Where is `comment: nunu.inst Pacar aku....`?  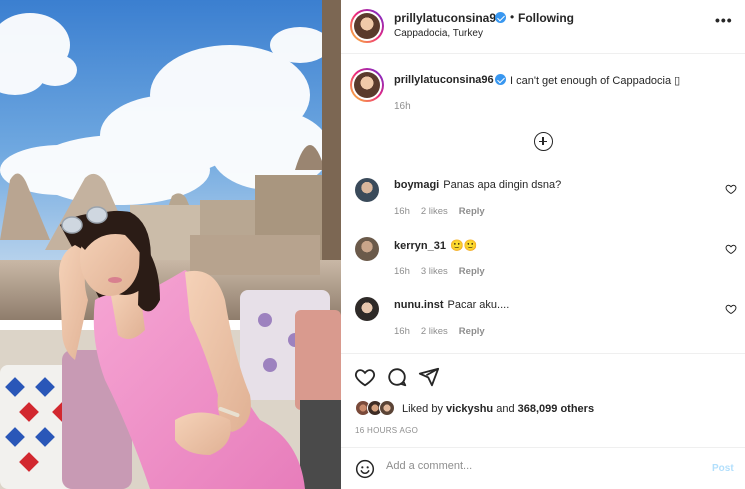 comment: nunu.inst Pacar aku.... is located at coordinates (451, 305).